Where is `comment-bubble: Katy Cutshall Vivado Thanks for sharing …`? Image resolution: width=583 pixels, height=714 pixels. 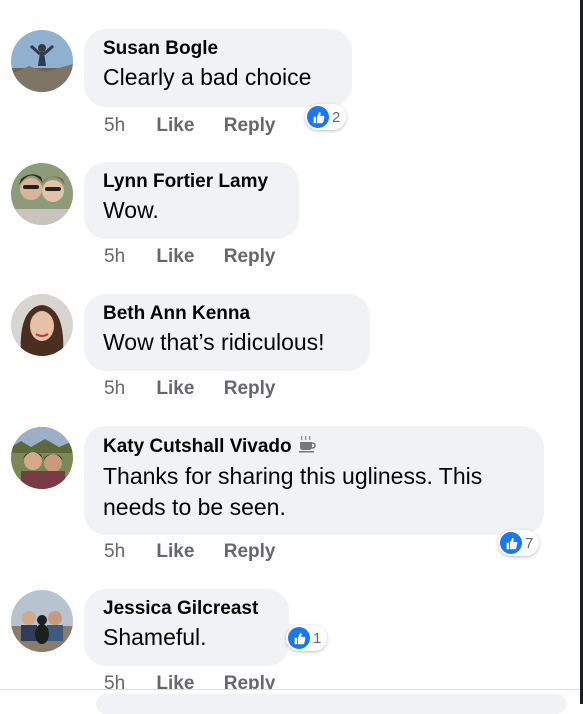 comment-bubble: Katy Cutshall Vivado Thanks for sharing … is located at coordinates (314, 480).